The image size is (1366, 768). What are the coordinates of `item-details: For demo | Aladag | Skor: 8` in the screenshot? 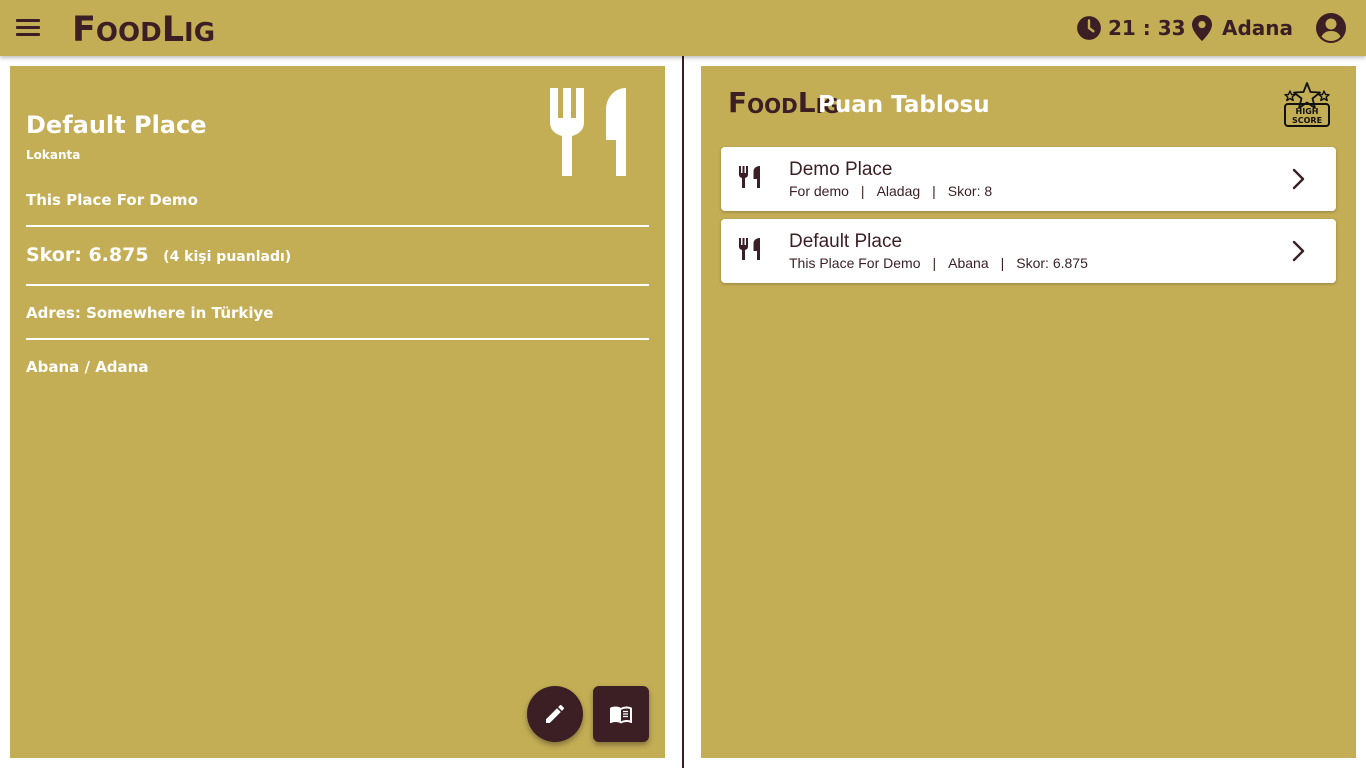 It's located at (890, 191).